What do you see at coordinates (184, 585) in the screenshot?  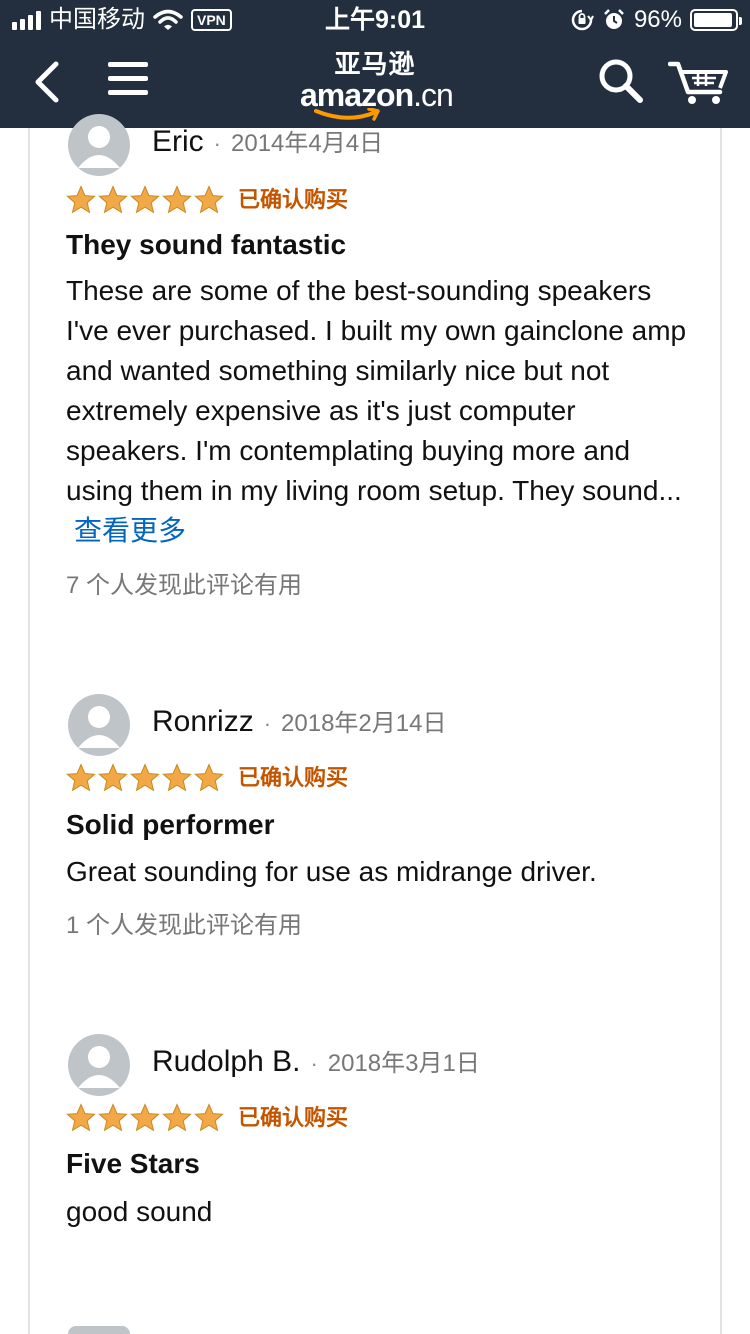 I see `helpful-count: 7 个人发现此评论有用` at bounding box center [184, 585].